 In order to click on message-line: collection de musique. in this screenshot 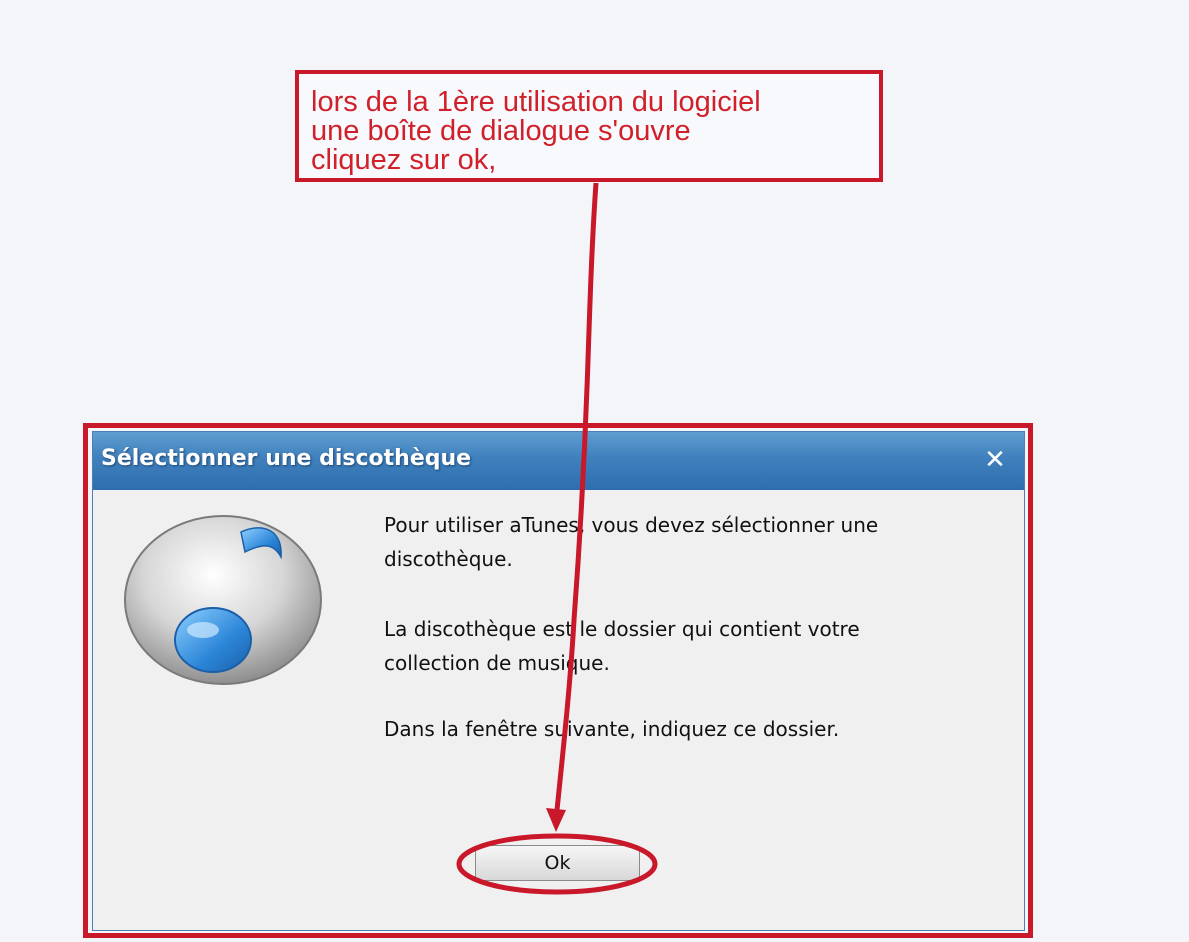, I will do `click(497, 663)`.